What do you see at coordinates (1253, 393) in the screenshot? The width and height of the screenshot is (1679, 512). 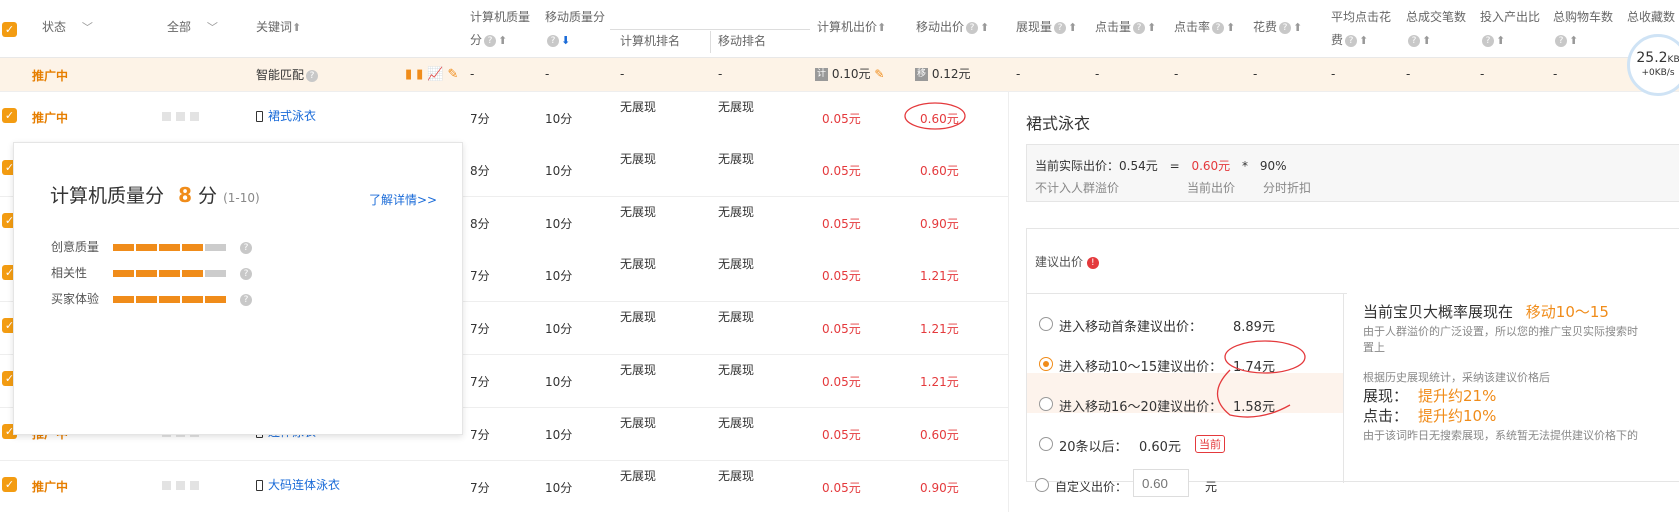 I see `annotation-stroke` at bounding box center [1253, 393].